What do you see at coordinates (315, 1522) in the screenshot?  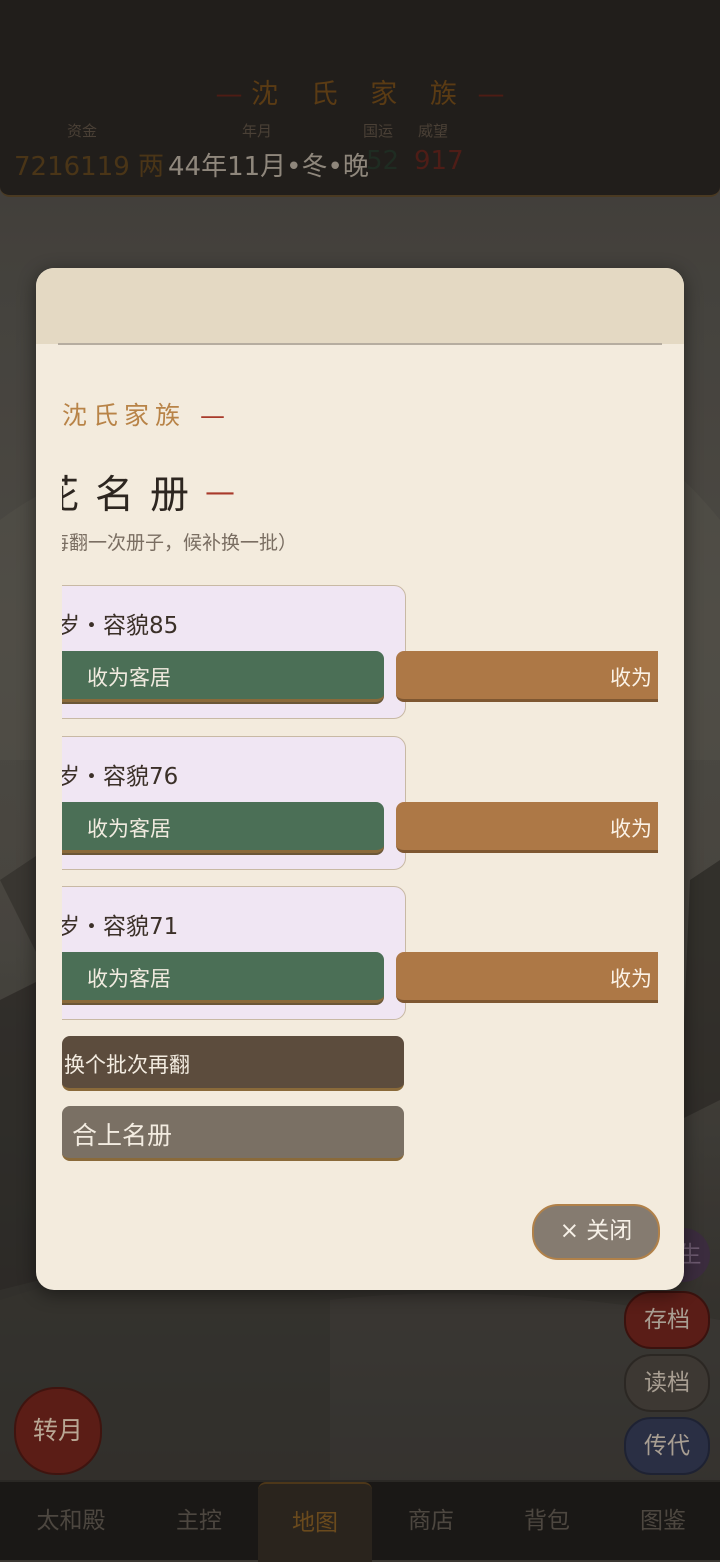 I see `tab-map: 地图` at bounding box center [315, 1522].